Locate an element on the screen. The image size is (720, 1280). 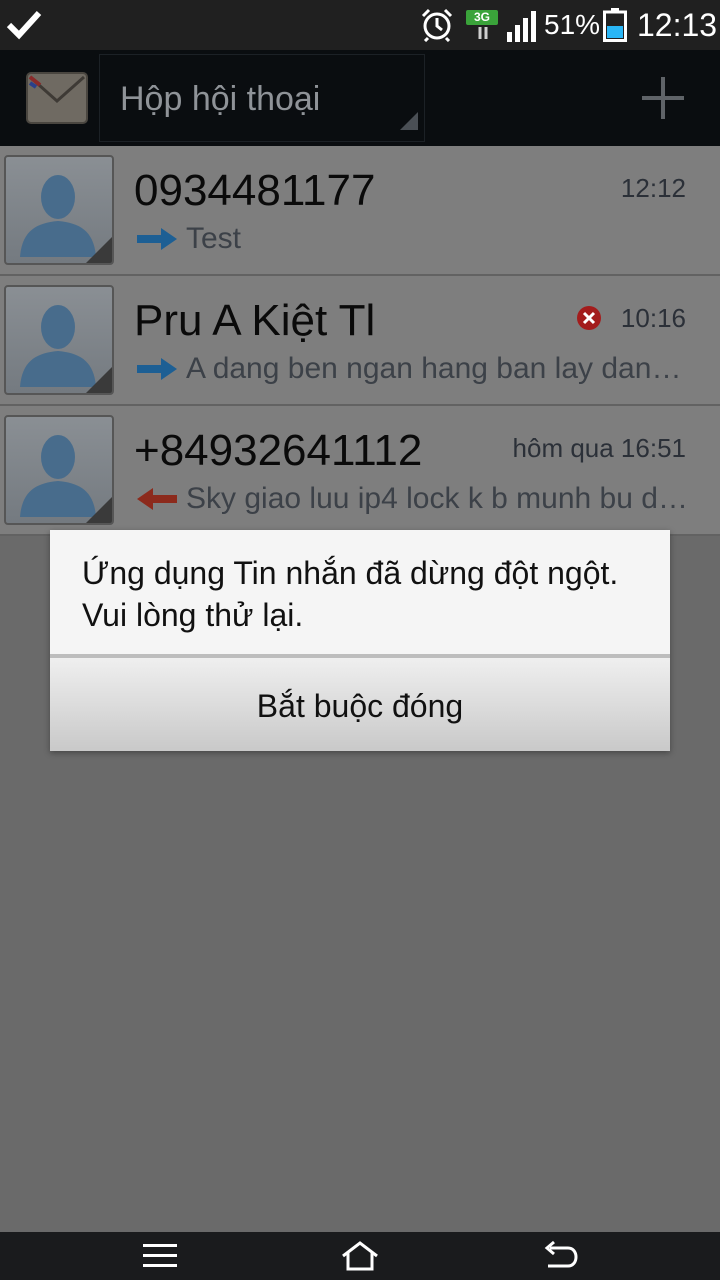
send-error-icon is located at coordinates (589, 320).